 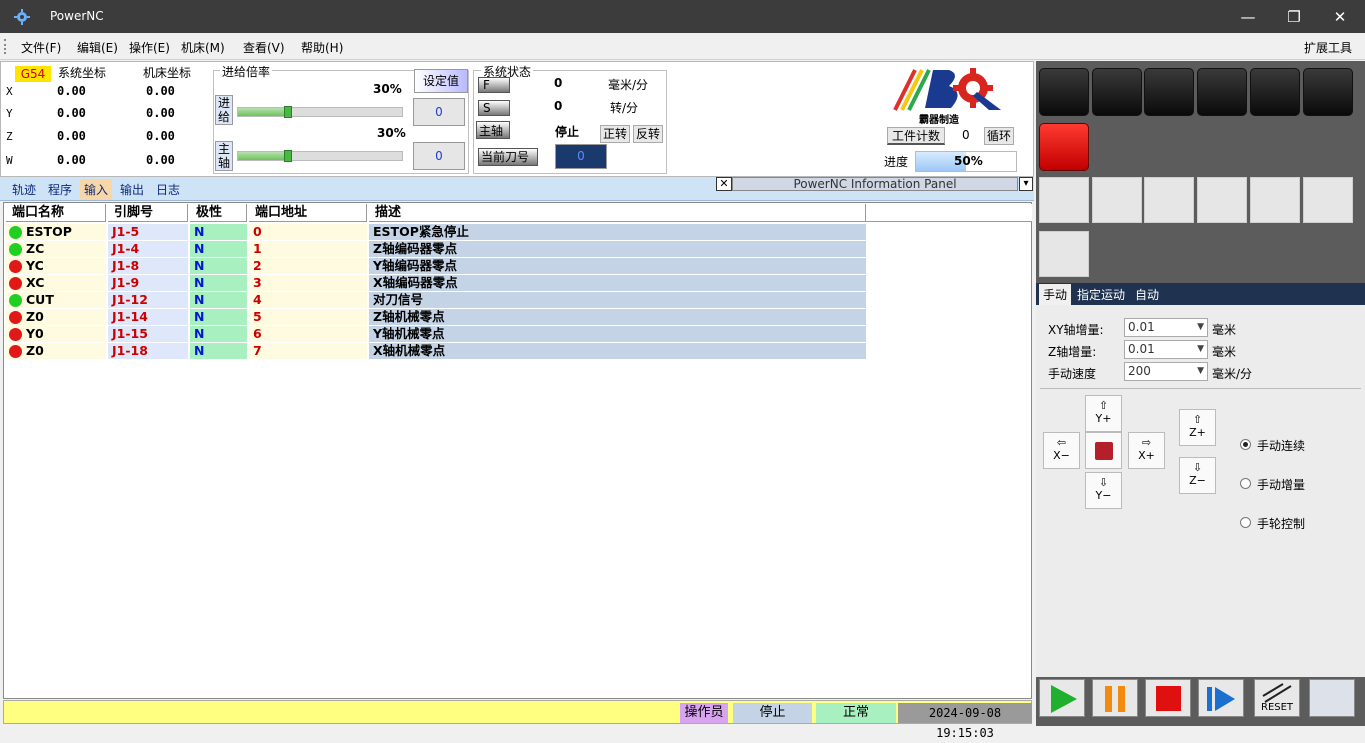 What do you see at coordinates (435, 249) in the screenshot?
I see `table-row: ZC J1-4 N 1 Z轴编码器零点` at bounding box center [435, 249].